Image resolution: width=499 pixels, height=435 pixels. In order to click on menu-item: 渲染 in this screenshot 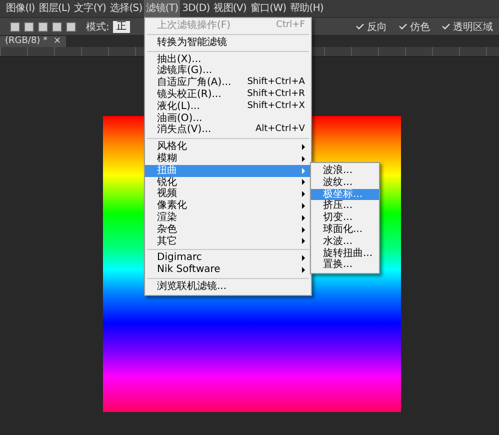, I will do `click(228, 218)`.